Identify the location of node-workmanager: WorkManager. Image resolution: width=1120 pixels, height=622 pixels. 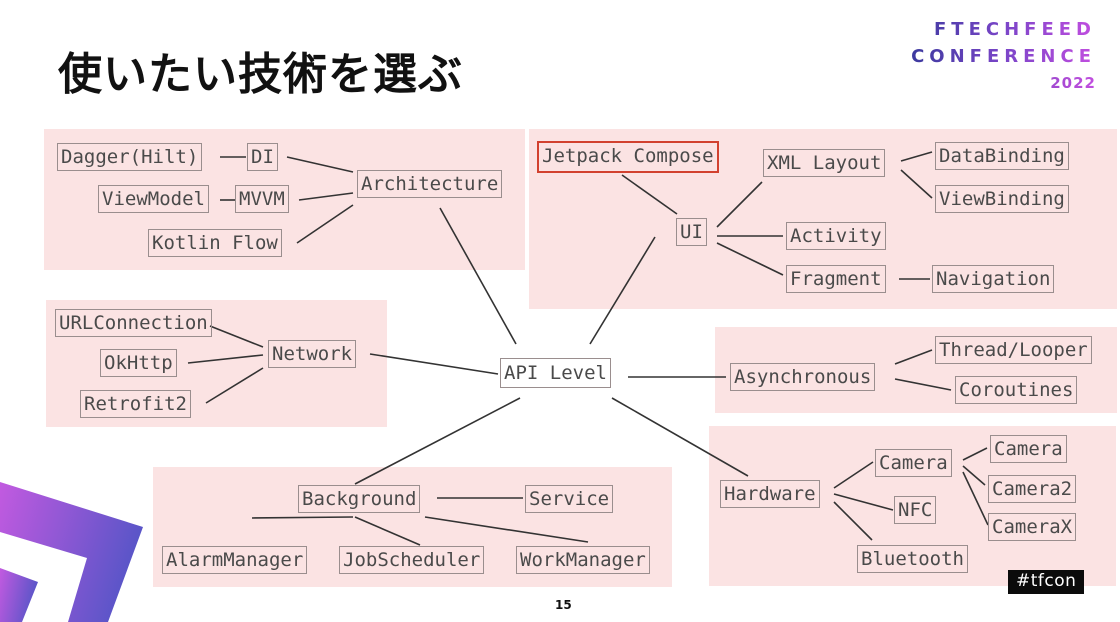
(583, 560).